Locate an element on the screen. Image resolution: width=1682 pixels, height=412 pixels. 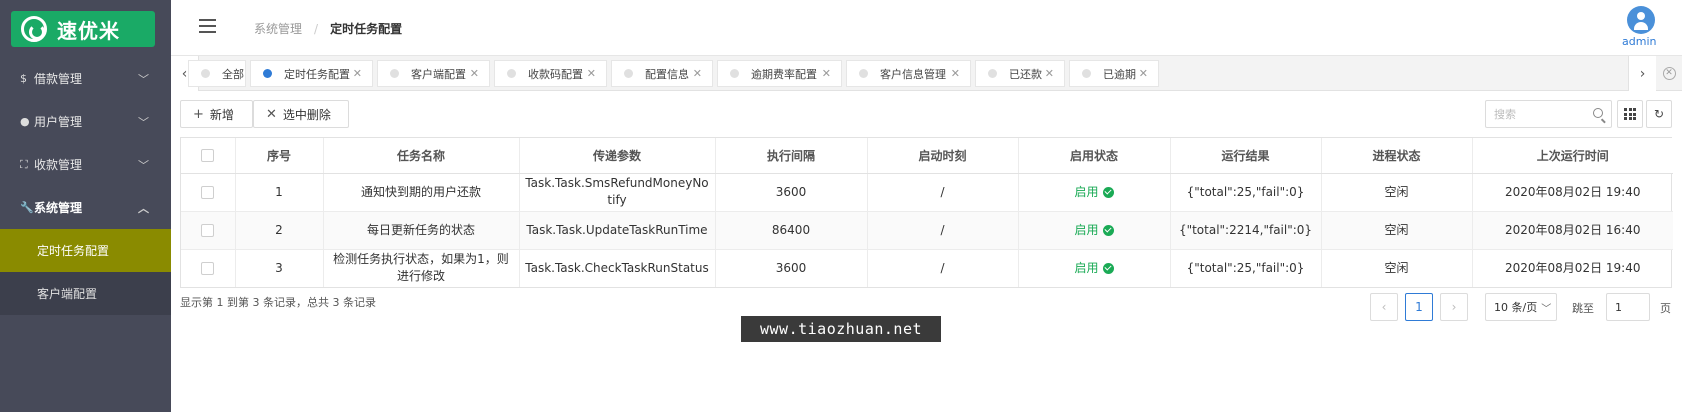
menu-toggle-icon is located at coordinates (207, 26).